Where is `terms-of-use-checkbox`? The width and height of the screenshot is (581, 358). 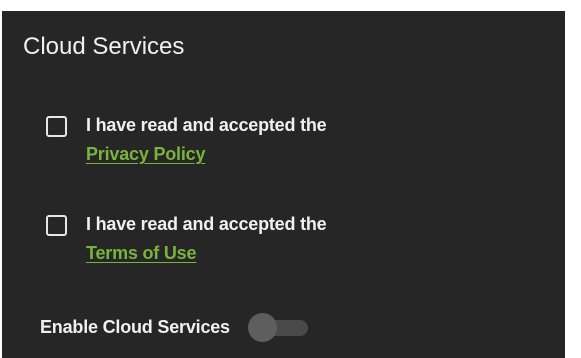
terms-of-use-checkbox is located at coordinates (56, 225).